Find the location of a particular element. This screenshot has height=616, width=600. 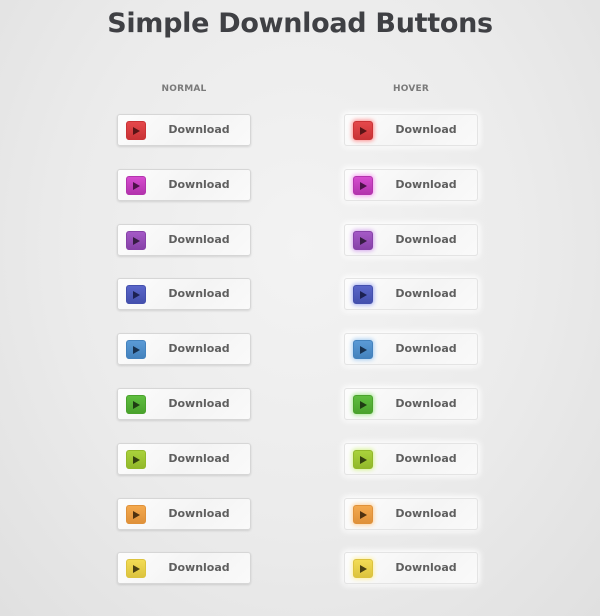

download-button-indigo-normal: Download is located at coordinates (184, 294).